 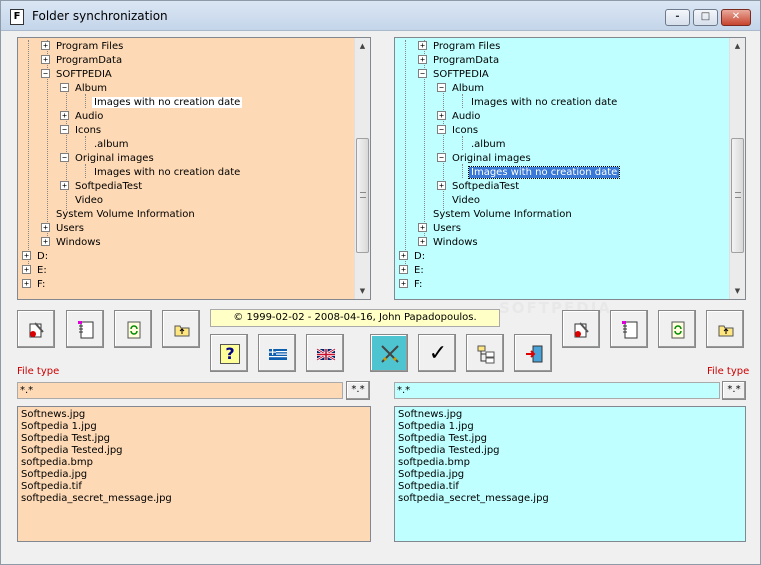 What do you see at coordinates (461, 89) in the screenshot?
I see `tree-node: − Album` at bounding box center [461, 89].